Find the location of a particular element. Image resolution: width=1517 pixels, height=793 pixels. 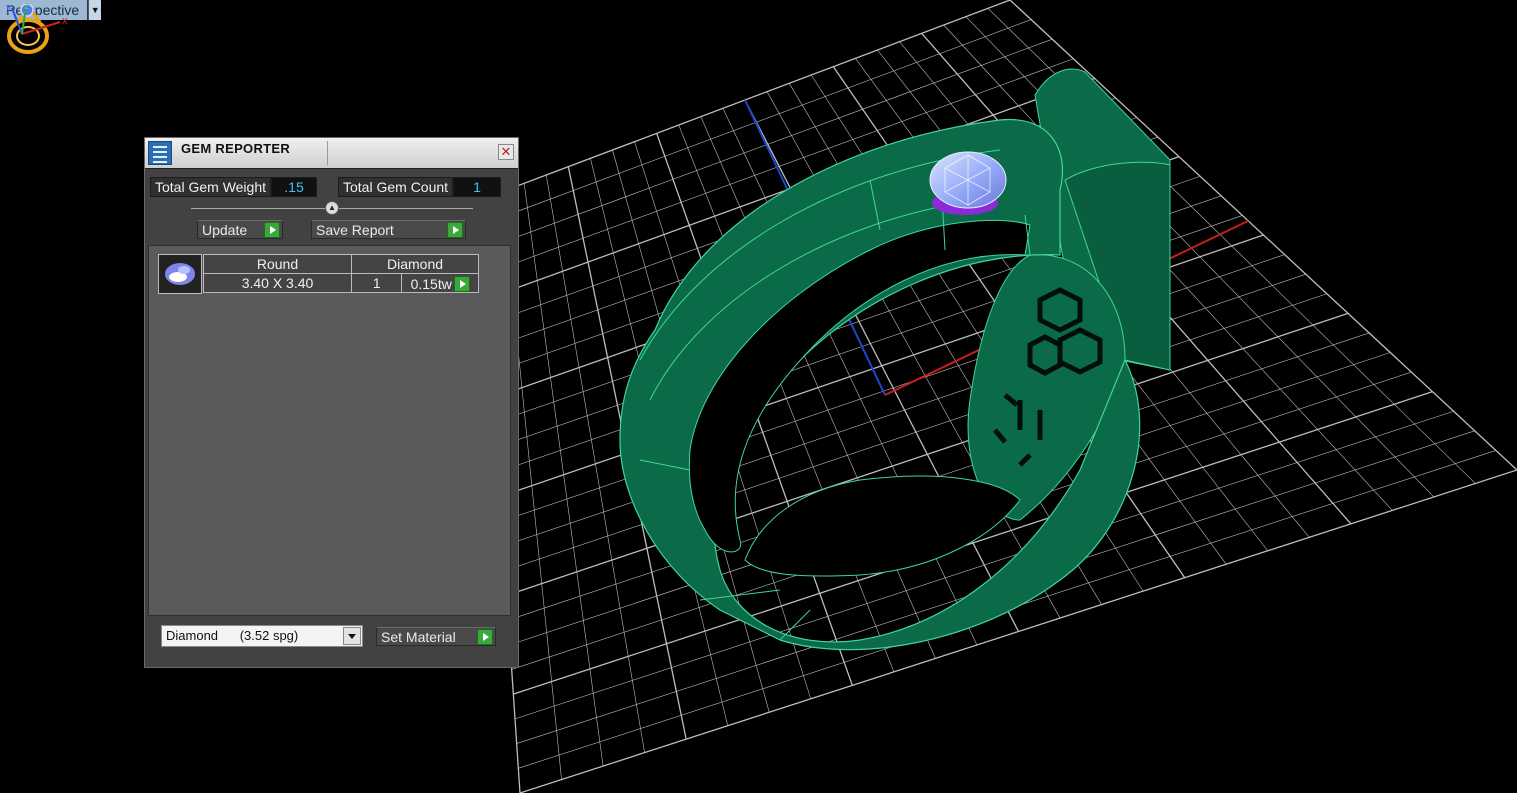

gem-table: Round Diamond 3.40 X 3.40 1 0.15tw is located at coordinates (341, 273).